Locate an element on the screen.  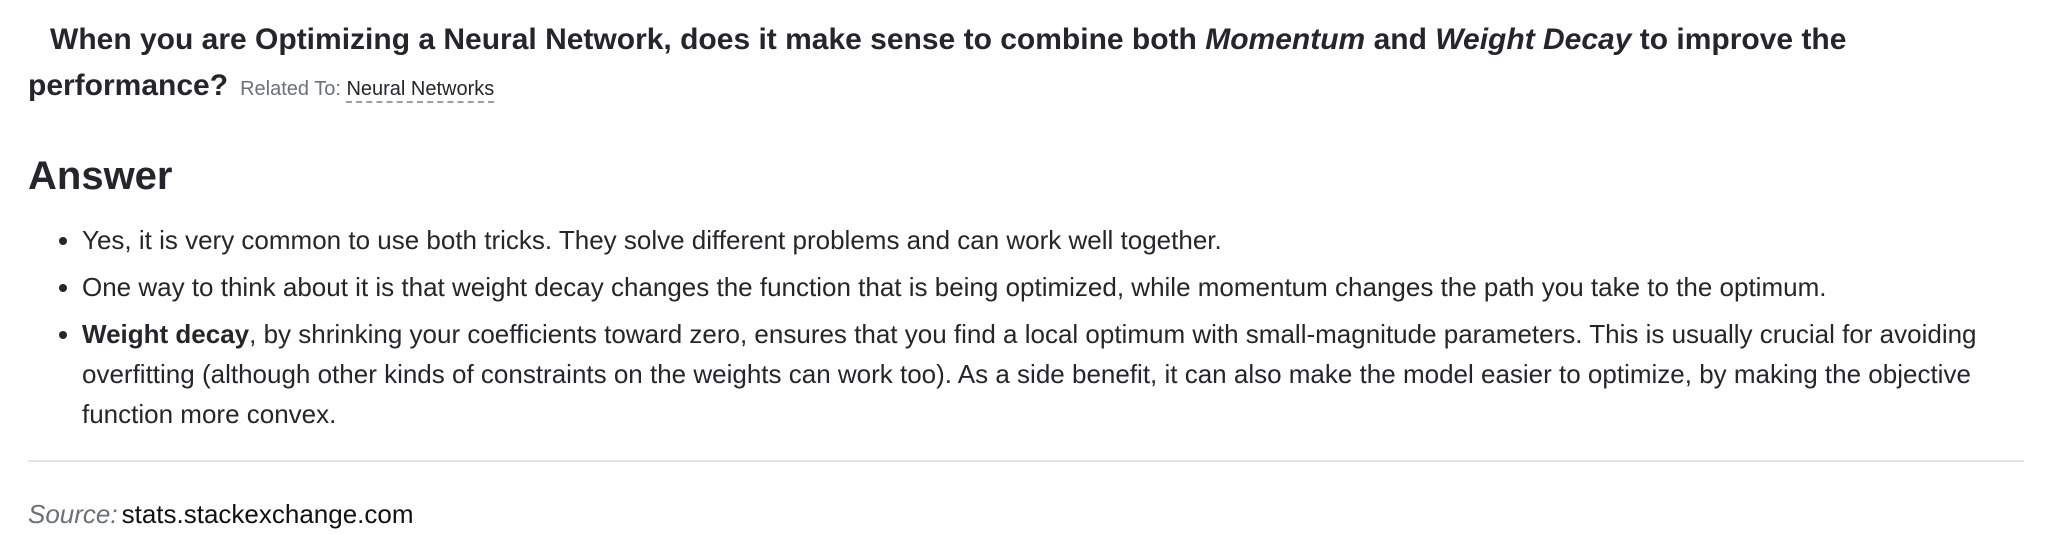
related-to: Related To: Neural Networks is located at coordinates (367, 90).